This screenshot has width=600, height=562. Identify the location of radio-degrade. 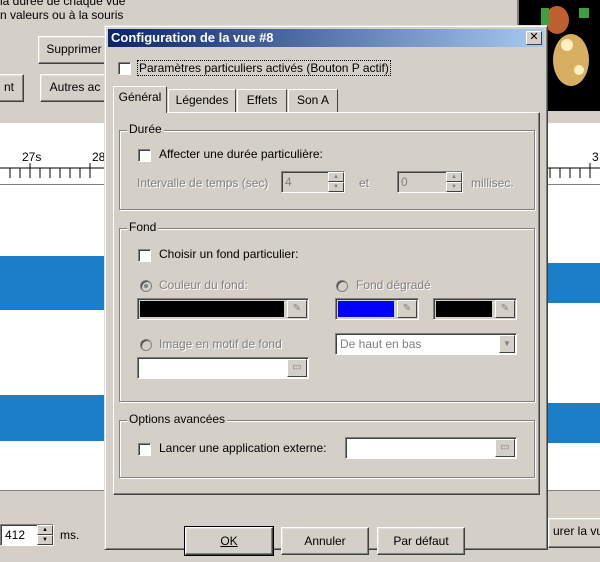
(342, 286).